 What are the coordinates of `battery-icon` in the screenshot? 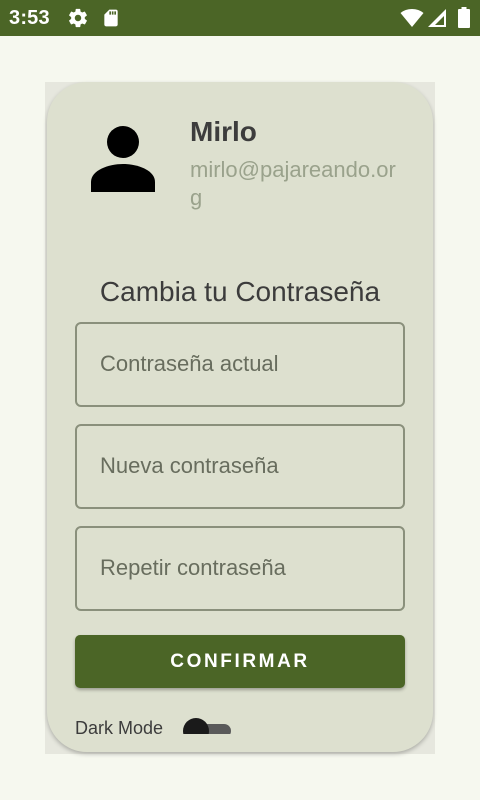 It's located at (464, 17).